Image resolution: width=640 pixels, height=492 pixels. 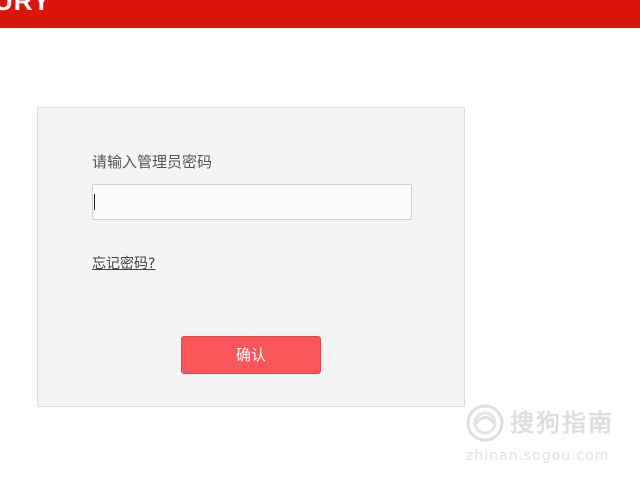 I want to click on sogou-logo-icon, so click(x=485, y=423).